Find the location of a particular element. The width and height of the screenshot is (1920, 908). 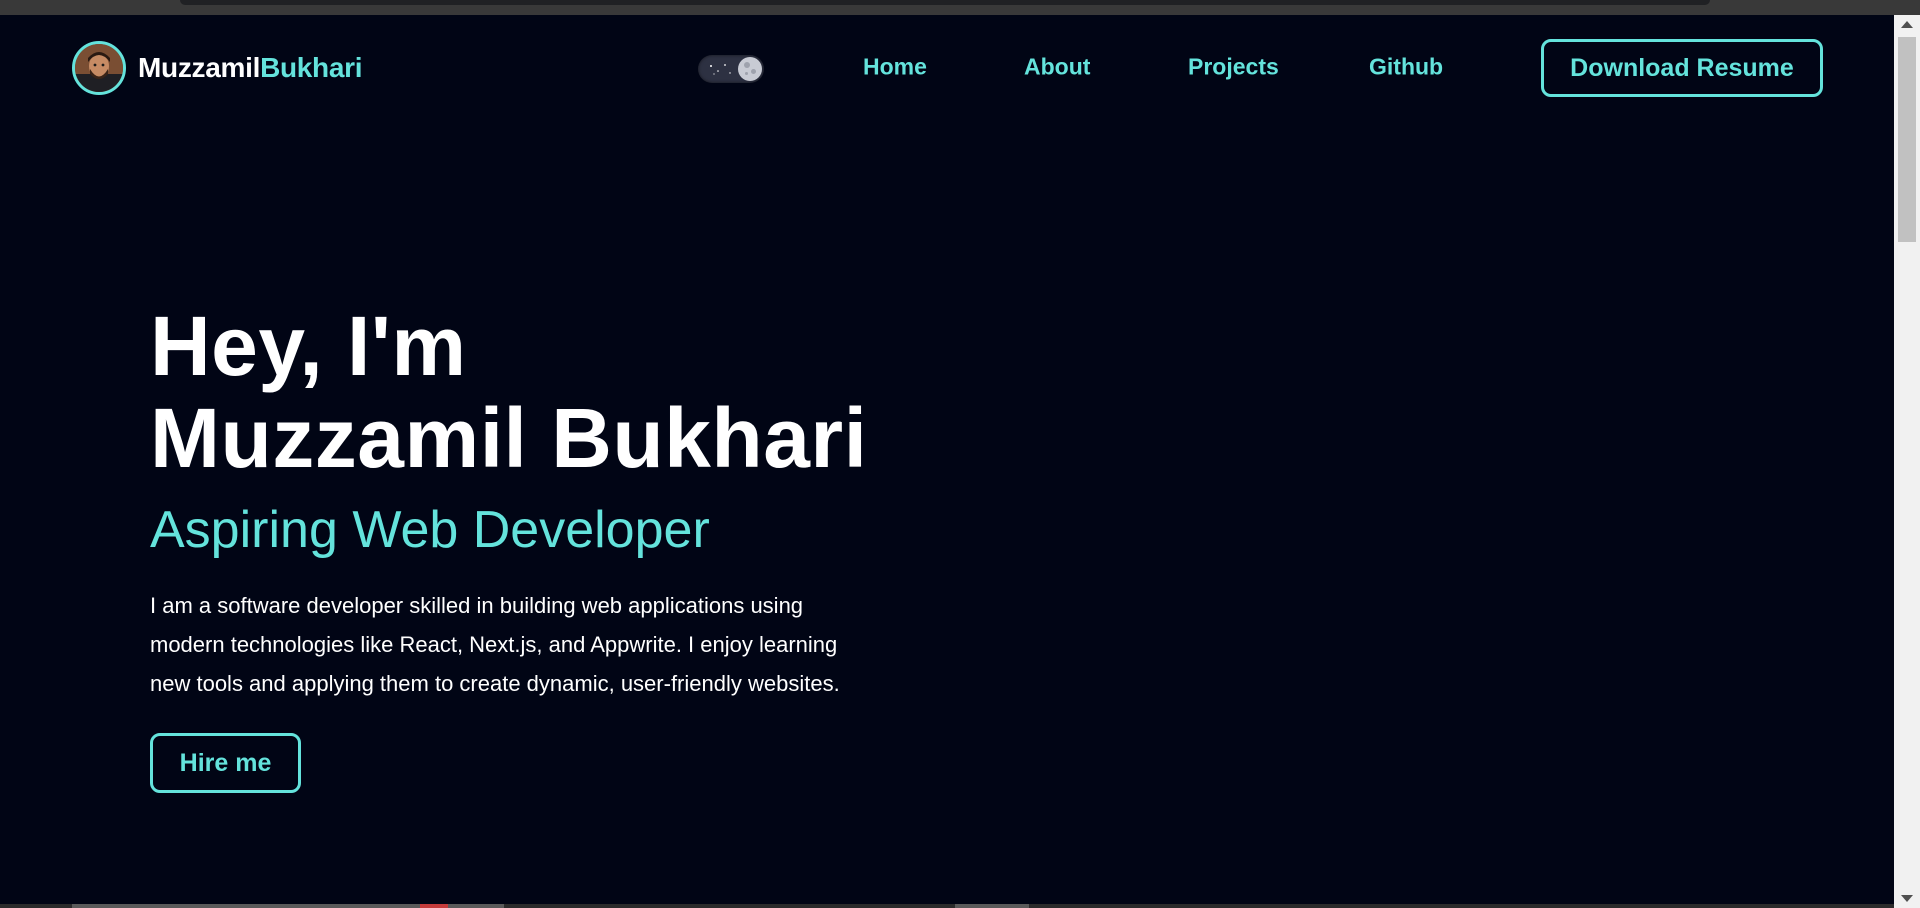

download-resume-button: Download Resume is located at coordinates (1682, 68).